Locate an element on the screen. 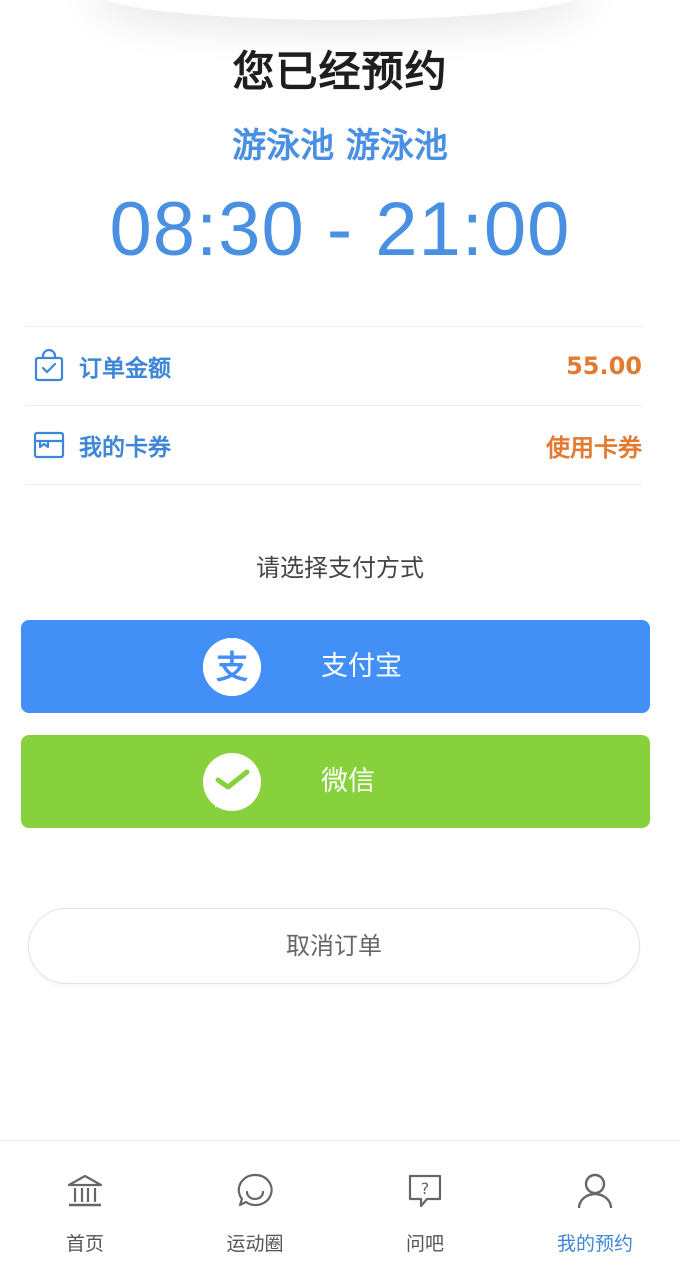 The image size is (680, 1281). cancel-order-button: 取消订单 is located at coordinates (334, 946).